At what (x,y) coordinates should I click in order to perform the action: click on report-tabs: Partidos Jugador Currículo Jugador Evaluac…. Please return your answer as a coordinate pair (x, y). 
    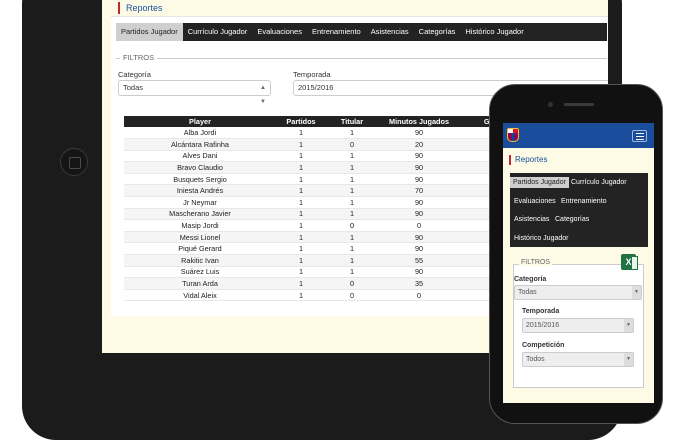
    Looking at the image, I should click on (361, 32).